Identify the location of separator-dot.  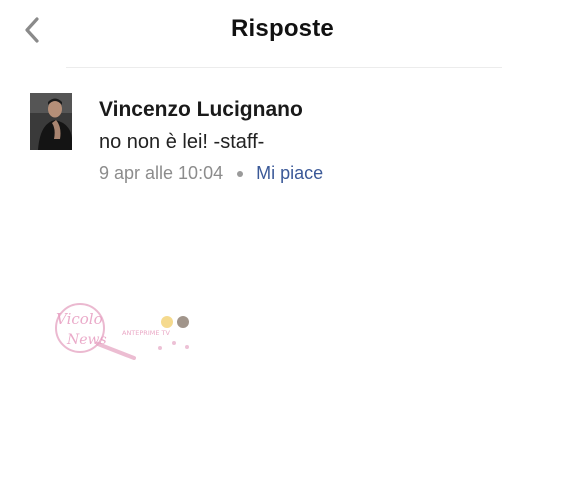
(240, 173).